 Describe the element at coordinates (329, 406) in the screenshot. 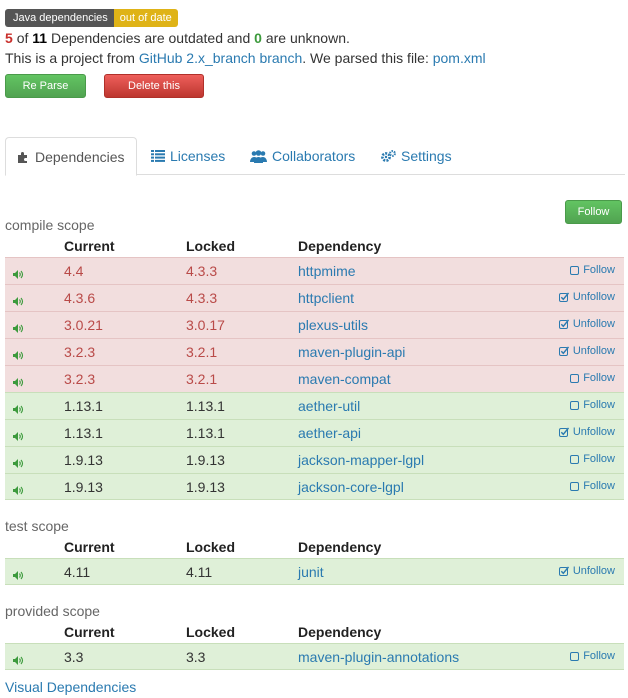

I see `dependency-link: aether-util` at that location.